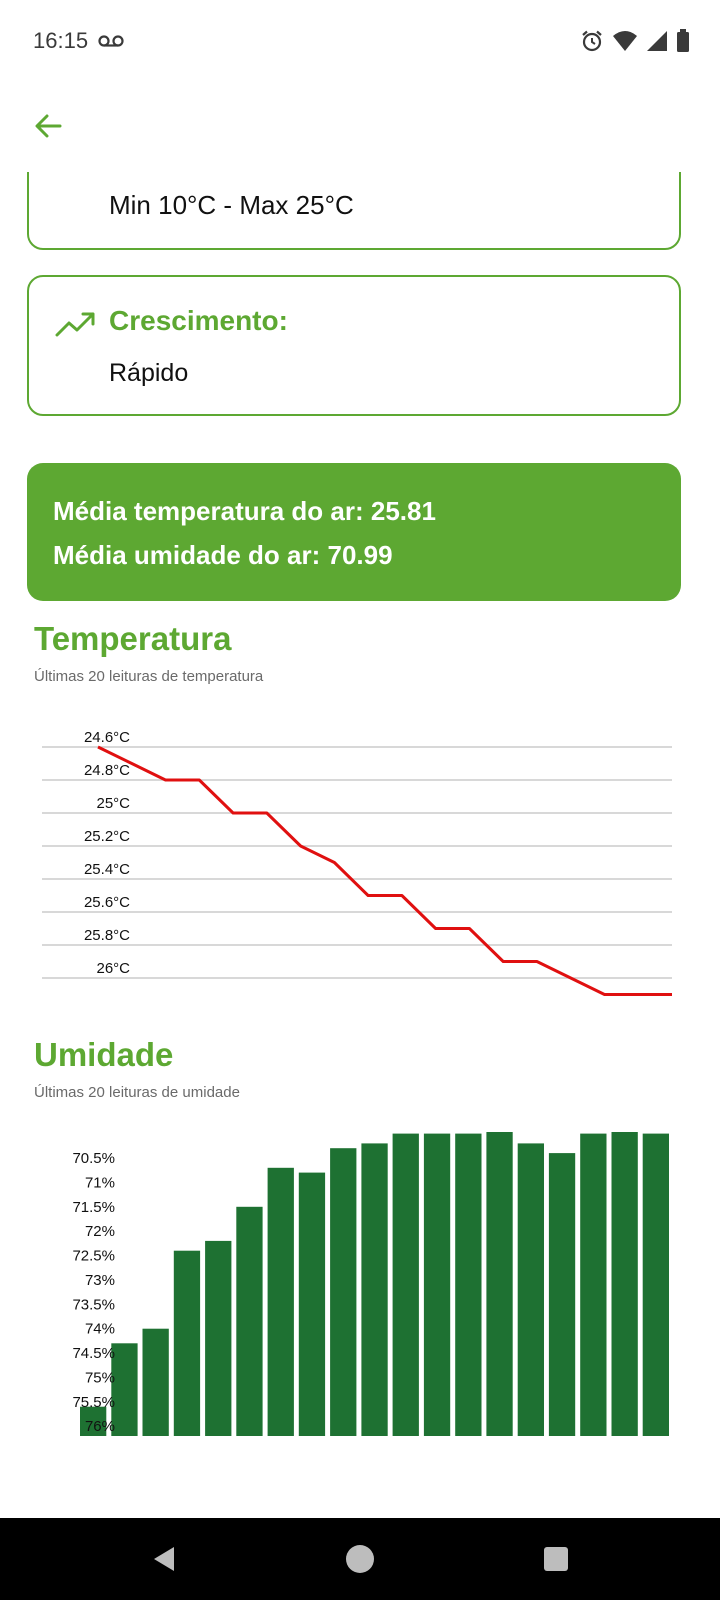  Describe the element at coordinates (100, 1426) in the screenshot. I see `humidity-y-tick-label: 76%` at that location.